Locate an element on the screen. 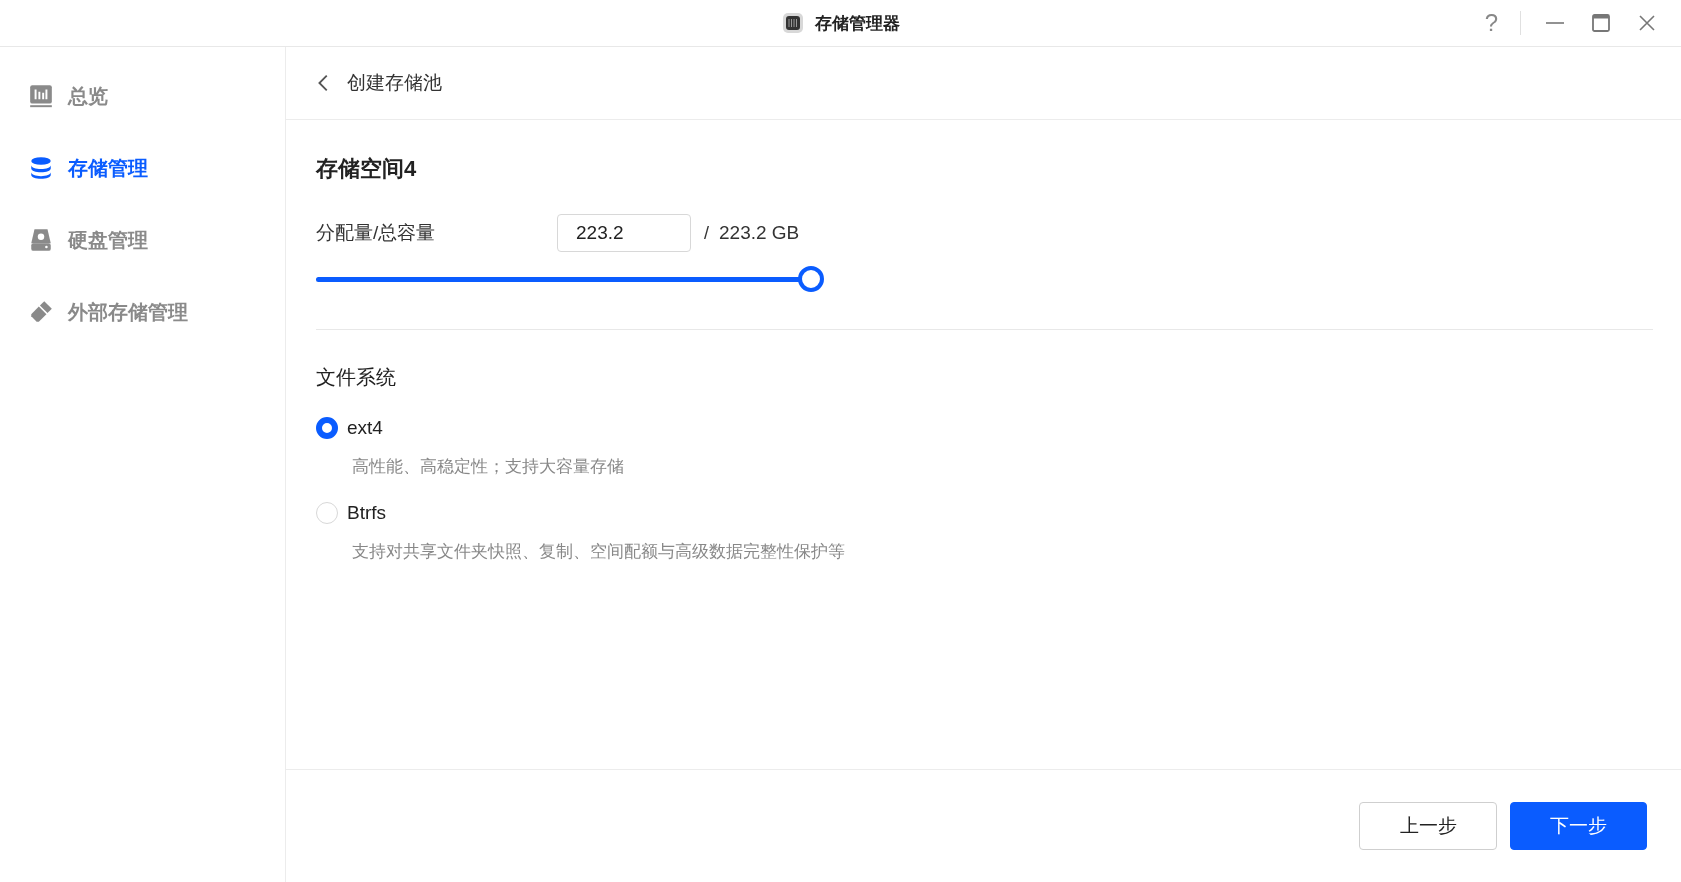 This screenshot has height=882, width=1681. option-description: 高性能、高稳定性；支持大容量存储 is located at coordinates (488, 467).